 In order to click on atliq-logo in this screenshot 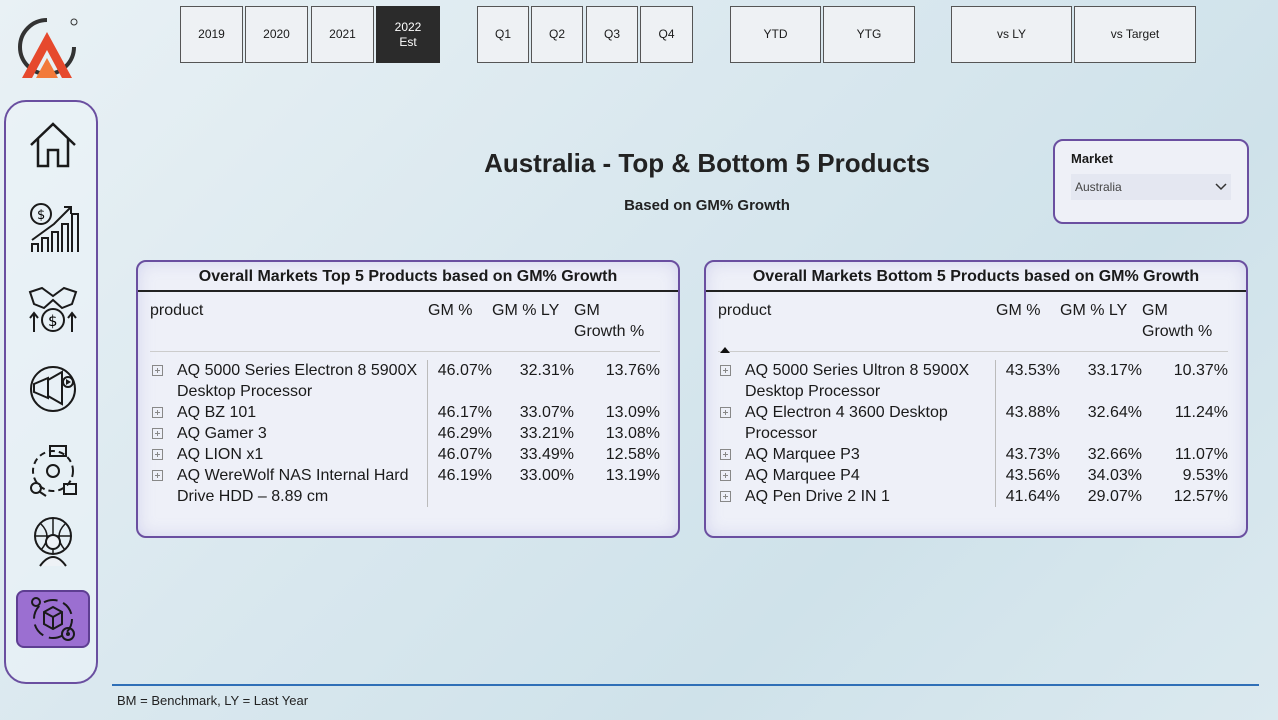, I will do `click(48, 48)`.